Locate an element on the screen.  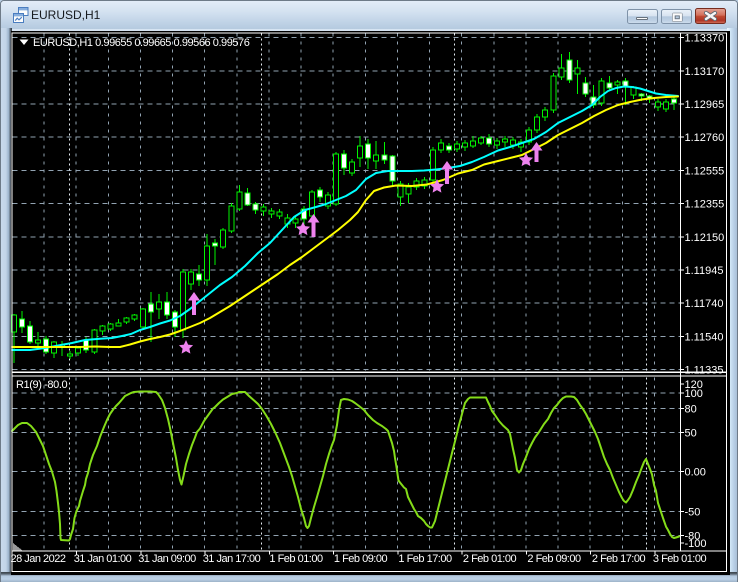
svg-text: 50 is located at coordinates (691, 433).